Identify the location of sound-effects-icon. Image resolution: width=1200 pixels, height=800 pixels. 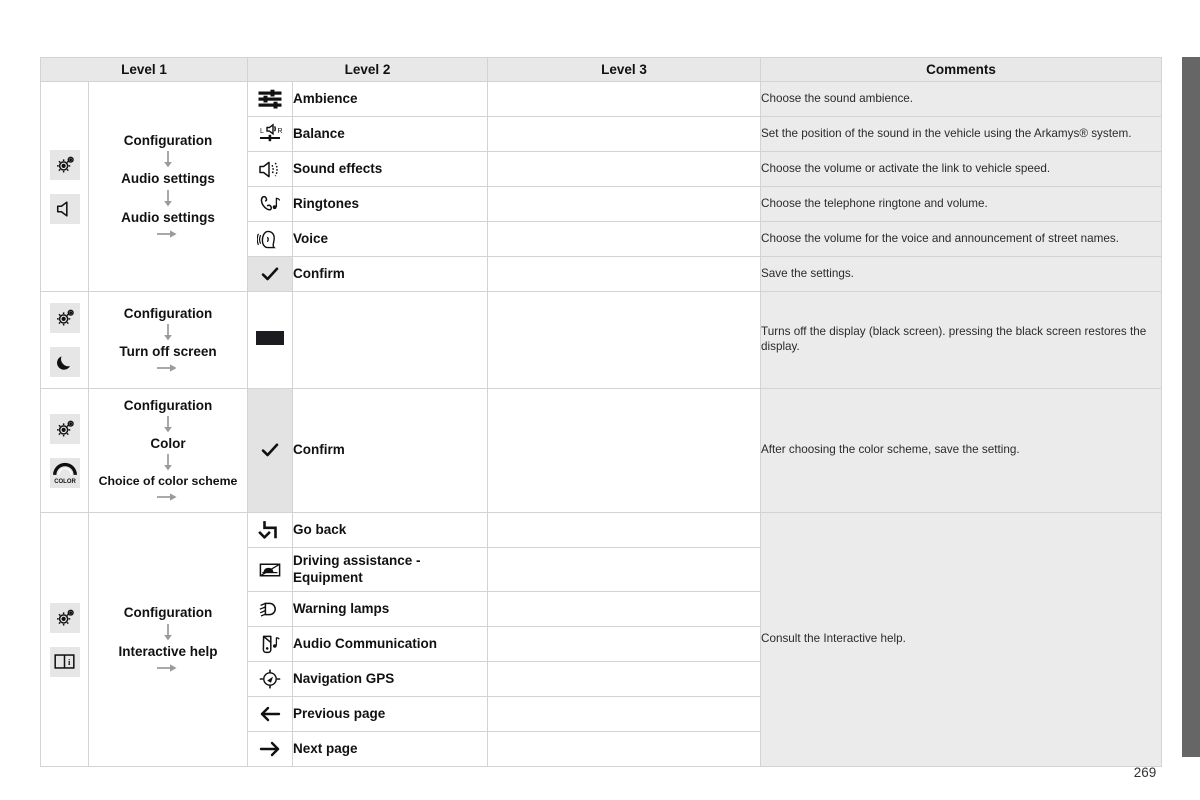
(270, 169).